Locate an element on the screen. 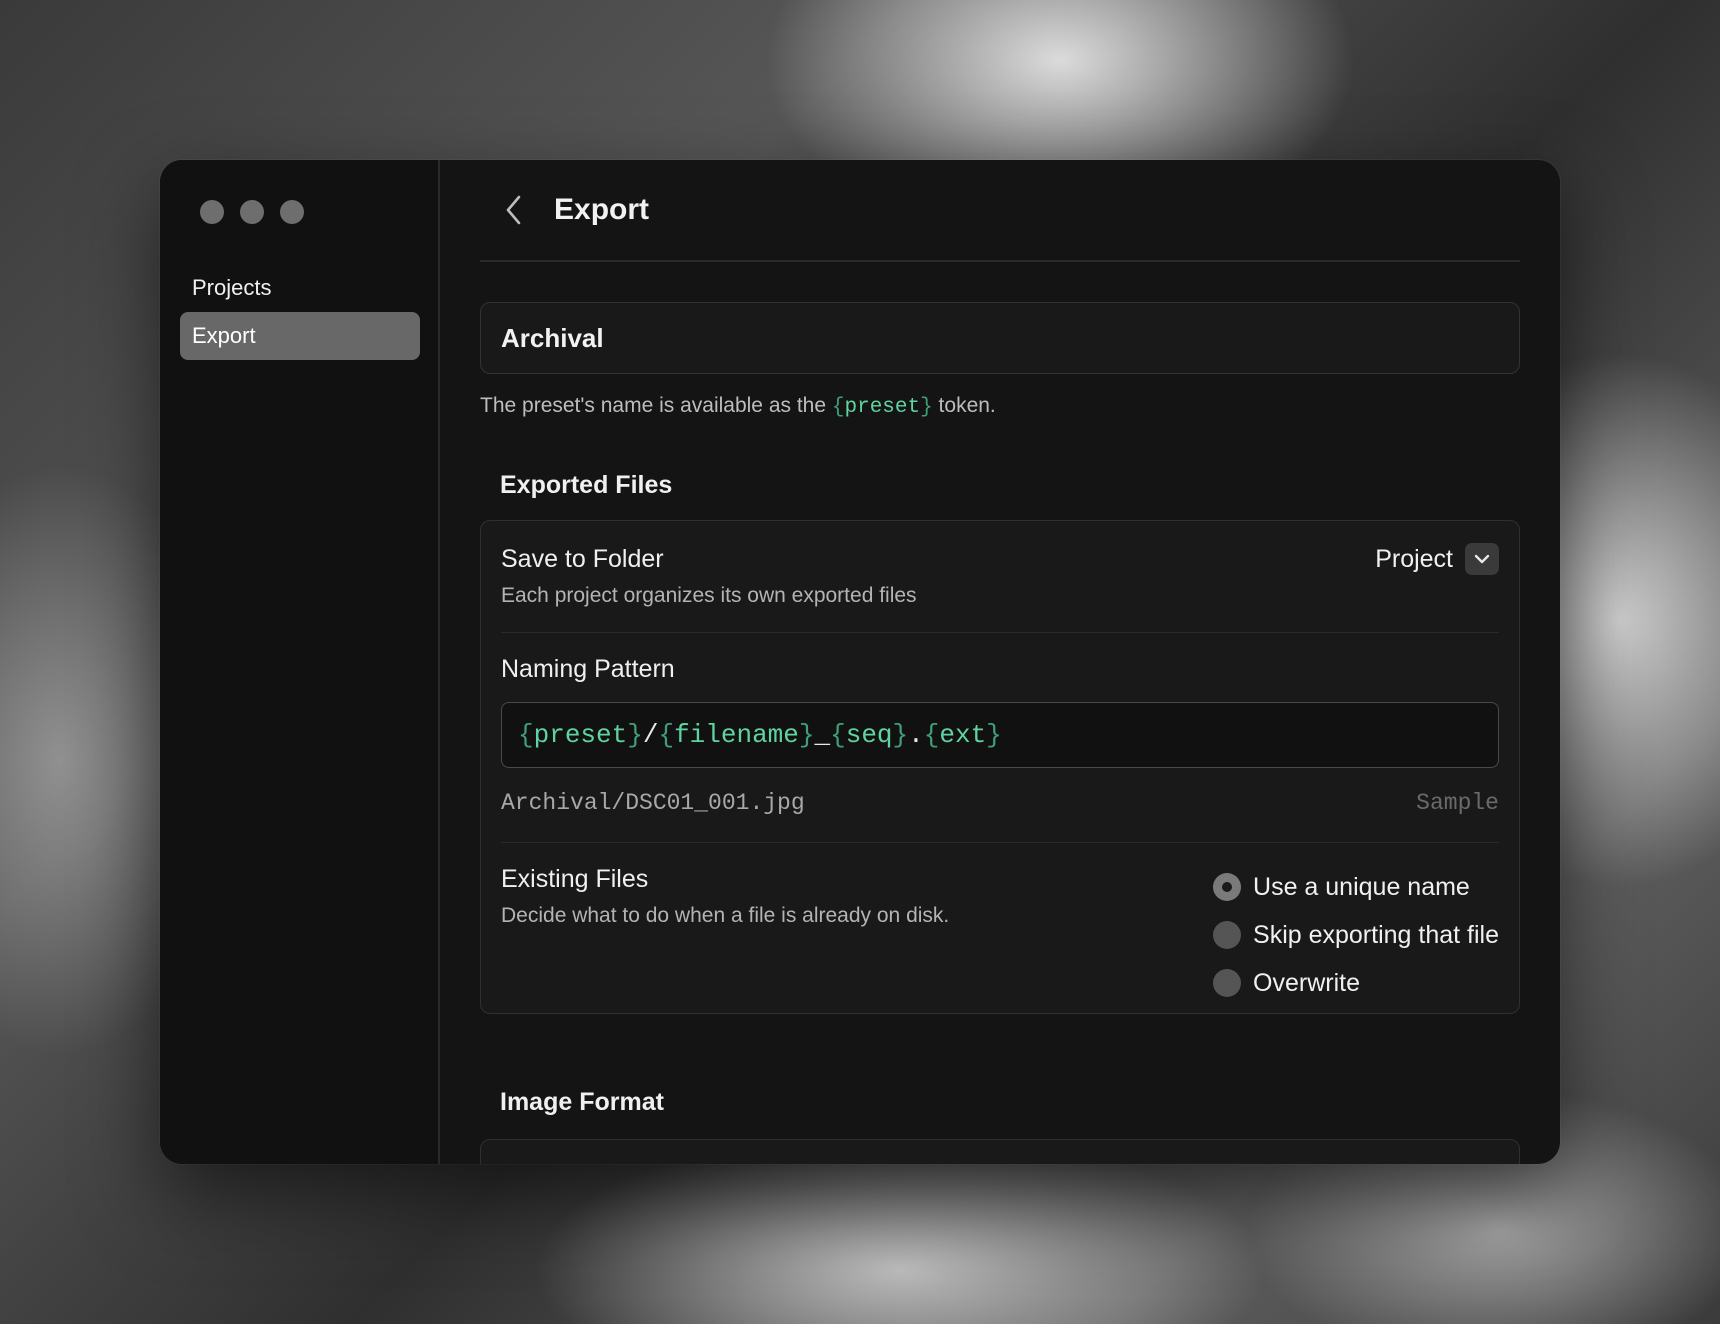 Image resolution: width=1720 pixels, height=1324 pixels. save-to-folder-dropdown: Project is located at coordinates (1437, 559).